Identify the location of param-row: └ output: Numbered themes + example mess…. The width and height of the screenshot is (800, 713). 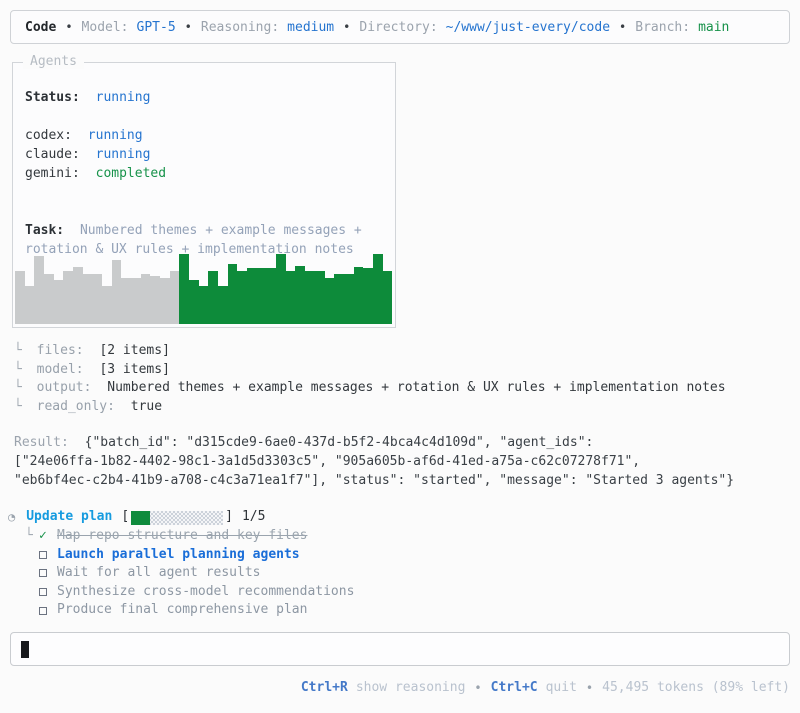
(370, 388).